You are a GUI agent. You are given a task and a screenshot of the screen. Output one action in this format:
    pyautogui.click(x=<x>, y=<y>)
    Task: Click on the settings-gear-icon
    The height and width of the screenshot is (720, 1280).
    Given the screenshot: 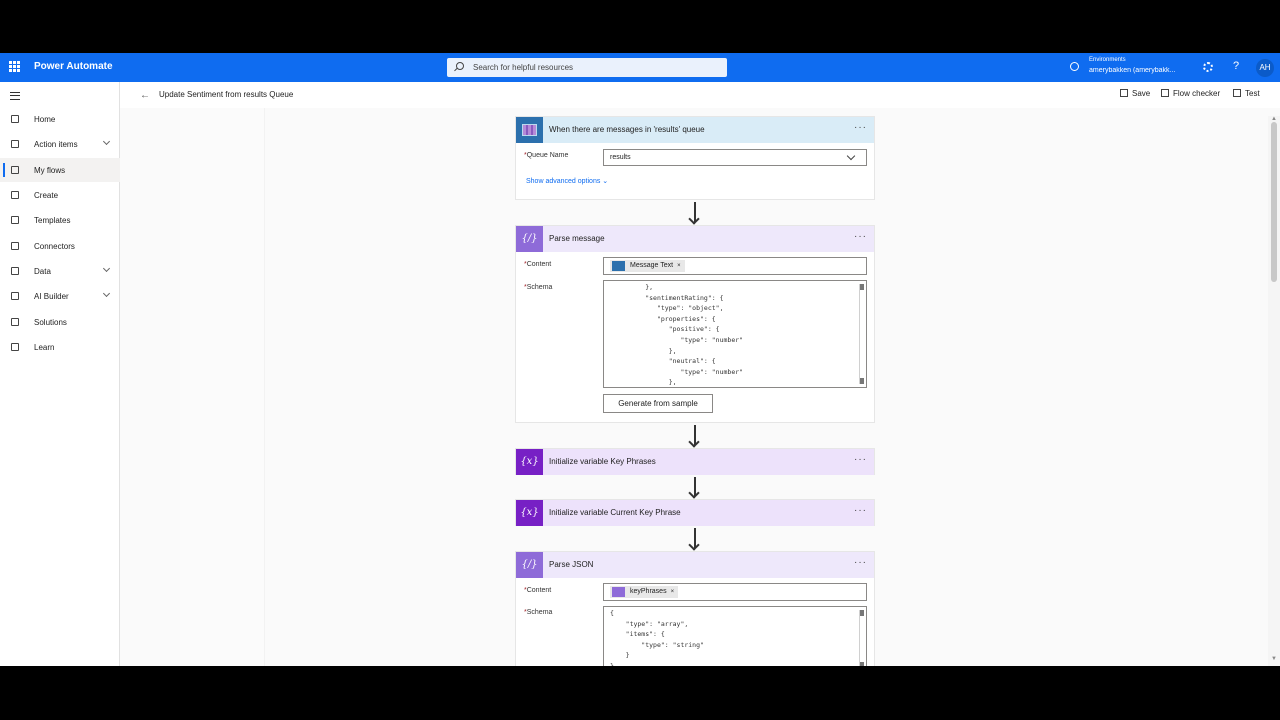 What is the action you would take?
    pyautogui.click(x=1208, y=67)
    